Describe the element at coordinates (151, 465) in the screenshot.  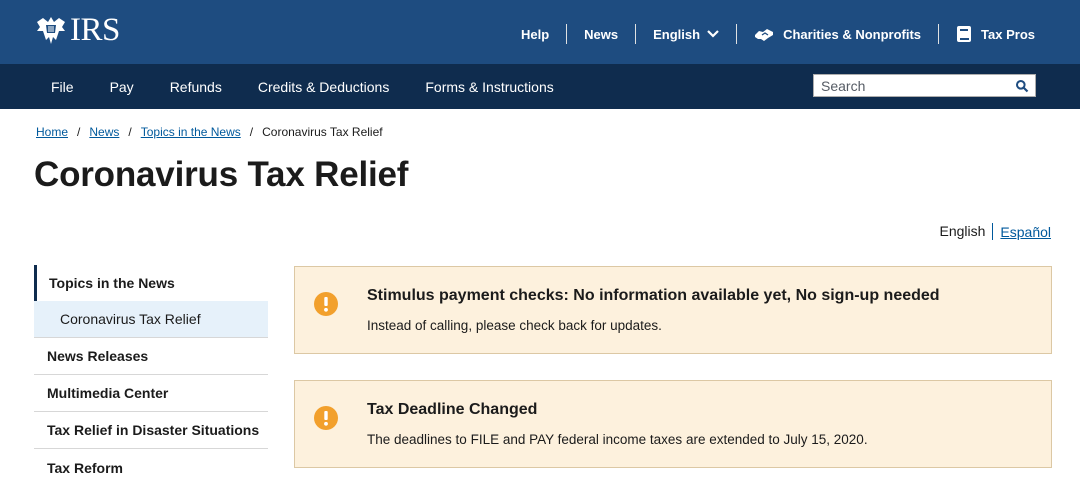
I see `sidebar-item-tax-reform: Tax Reform` at that location.